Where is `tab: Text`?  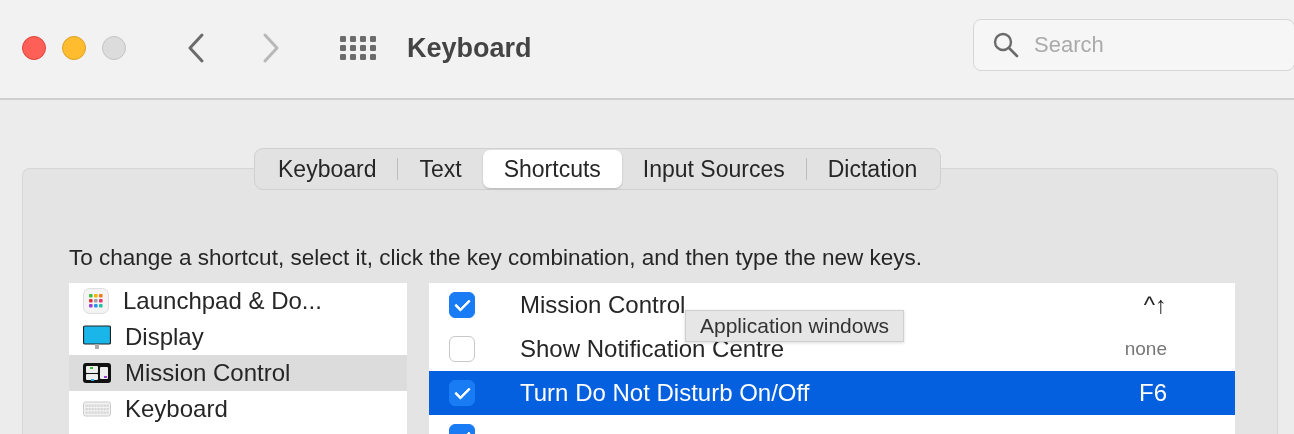
tab: Text is located at coordinates (440, 169).